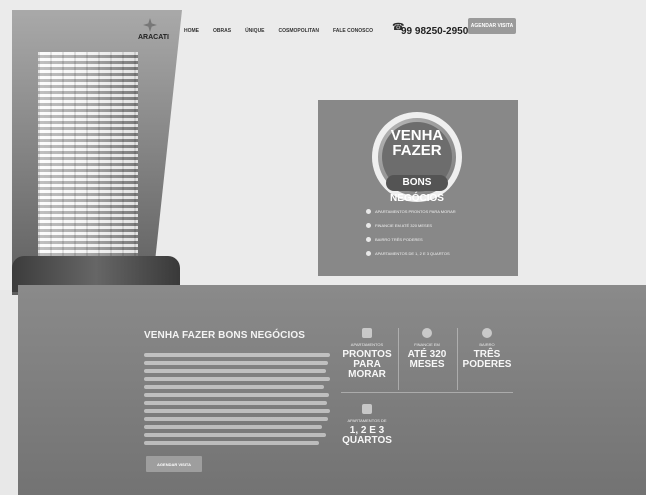  Describe the element at coordinates (174, 464) in the screenshot. I see `schedule-visit-button: AGENDAR VISITA` at that location.